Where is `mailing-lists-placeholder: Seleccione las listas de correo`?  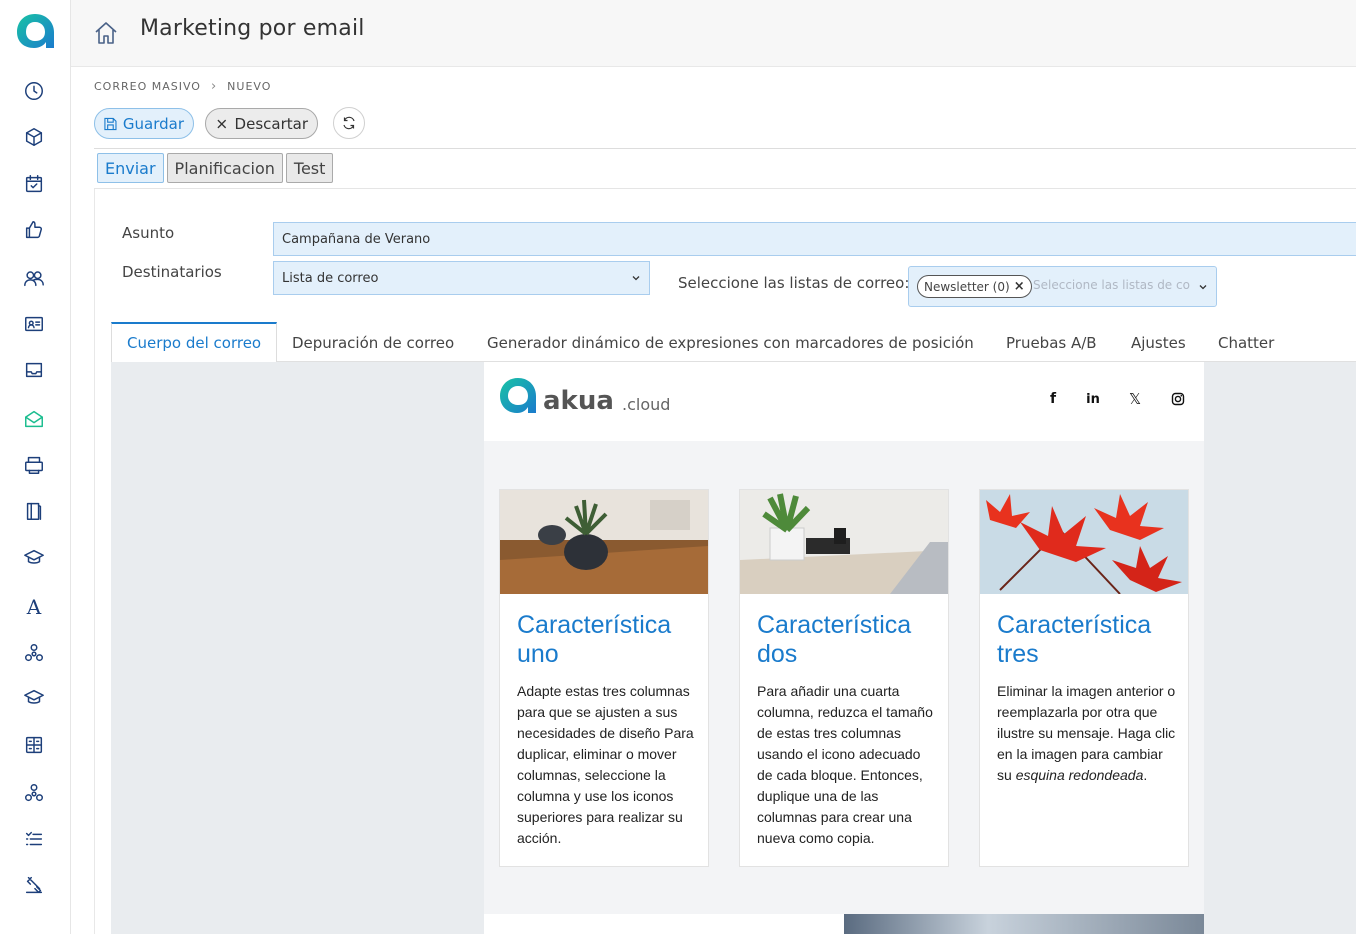
mailing-lists-placeholder: Seleccione las listas de correo is located at coordinates (1112, 285).